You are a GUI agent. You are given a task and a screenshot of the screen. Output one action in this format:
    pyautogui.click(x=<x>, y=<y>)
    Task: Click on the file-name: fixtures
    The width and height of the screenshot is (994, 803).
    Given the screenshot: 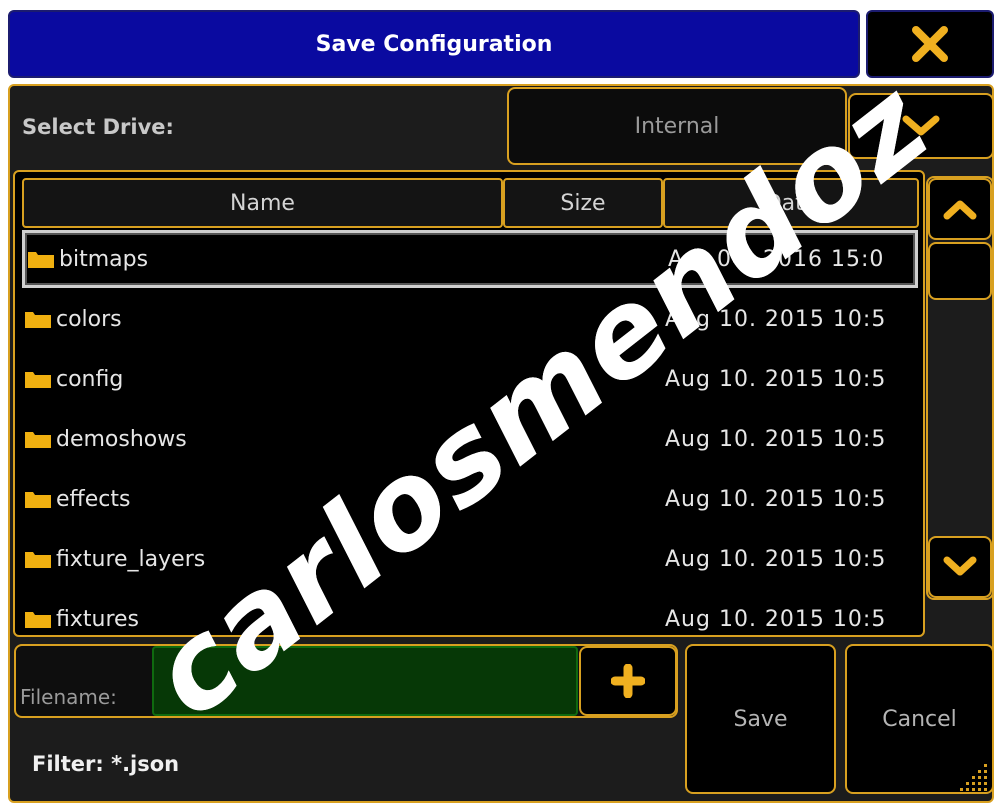 What is the action you would take?
    pyautogui.click(x=98, y=619)
    